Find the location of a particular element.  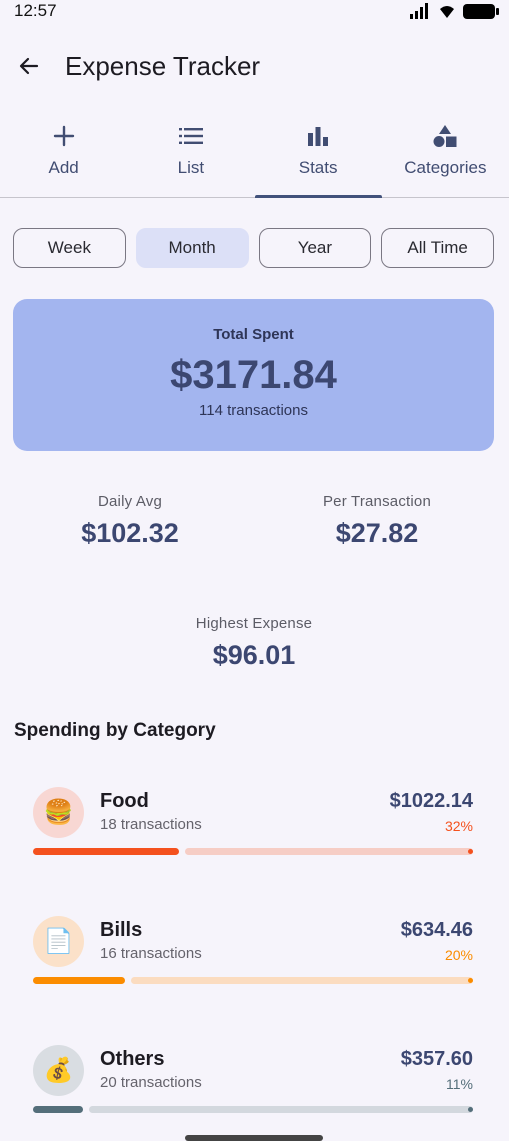

status-bar: 12:57 is located at coordinates (254, 11).